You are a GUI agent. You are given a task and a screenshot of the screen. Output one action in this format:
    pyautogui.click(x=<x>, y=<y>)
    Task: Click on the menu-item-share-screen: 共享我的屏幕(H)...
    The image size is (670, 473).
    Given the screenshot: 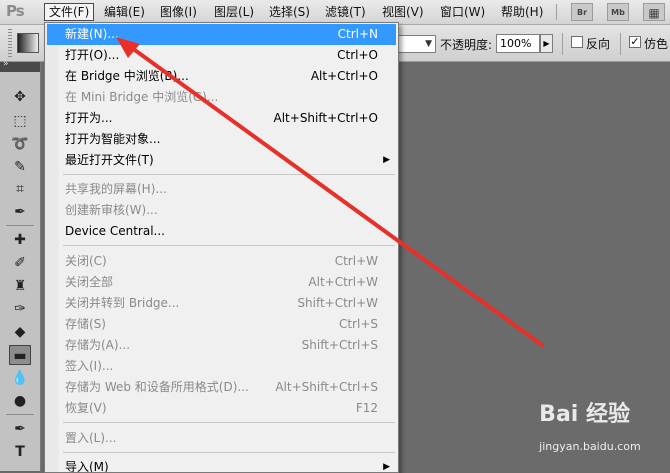 What is the action you would take?
    pyautogui.click(x=221, y=189)
    